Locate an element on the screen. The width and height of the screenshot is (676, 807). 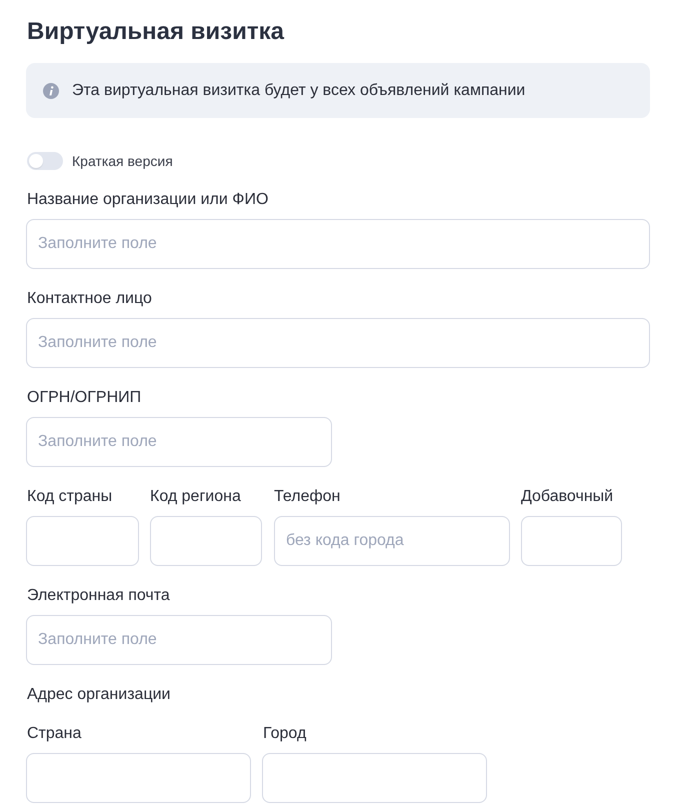
info-icon is located at coordinates (51, 90).